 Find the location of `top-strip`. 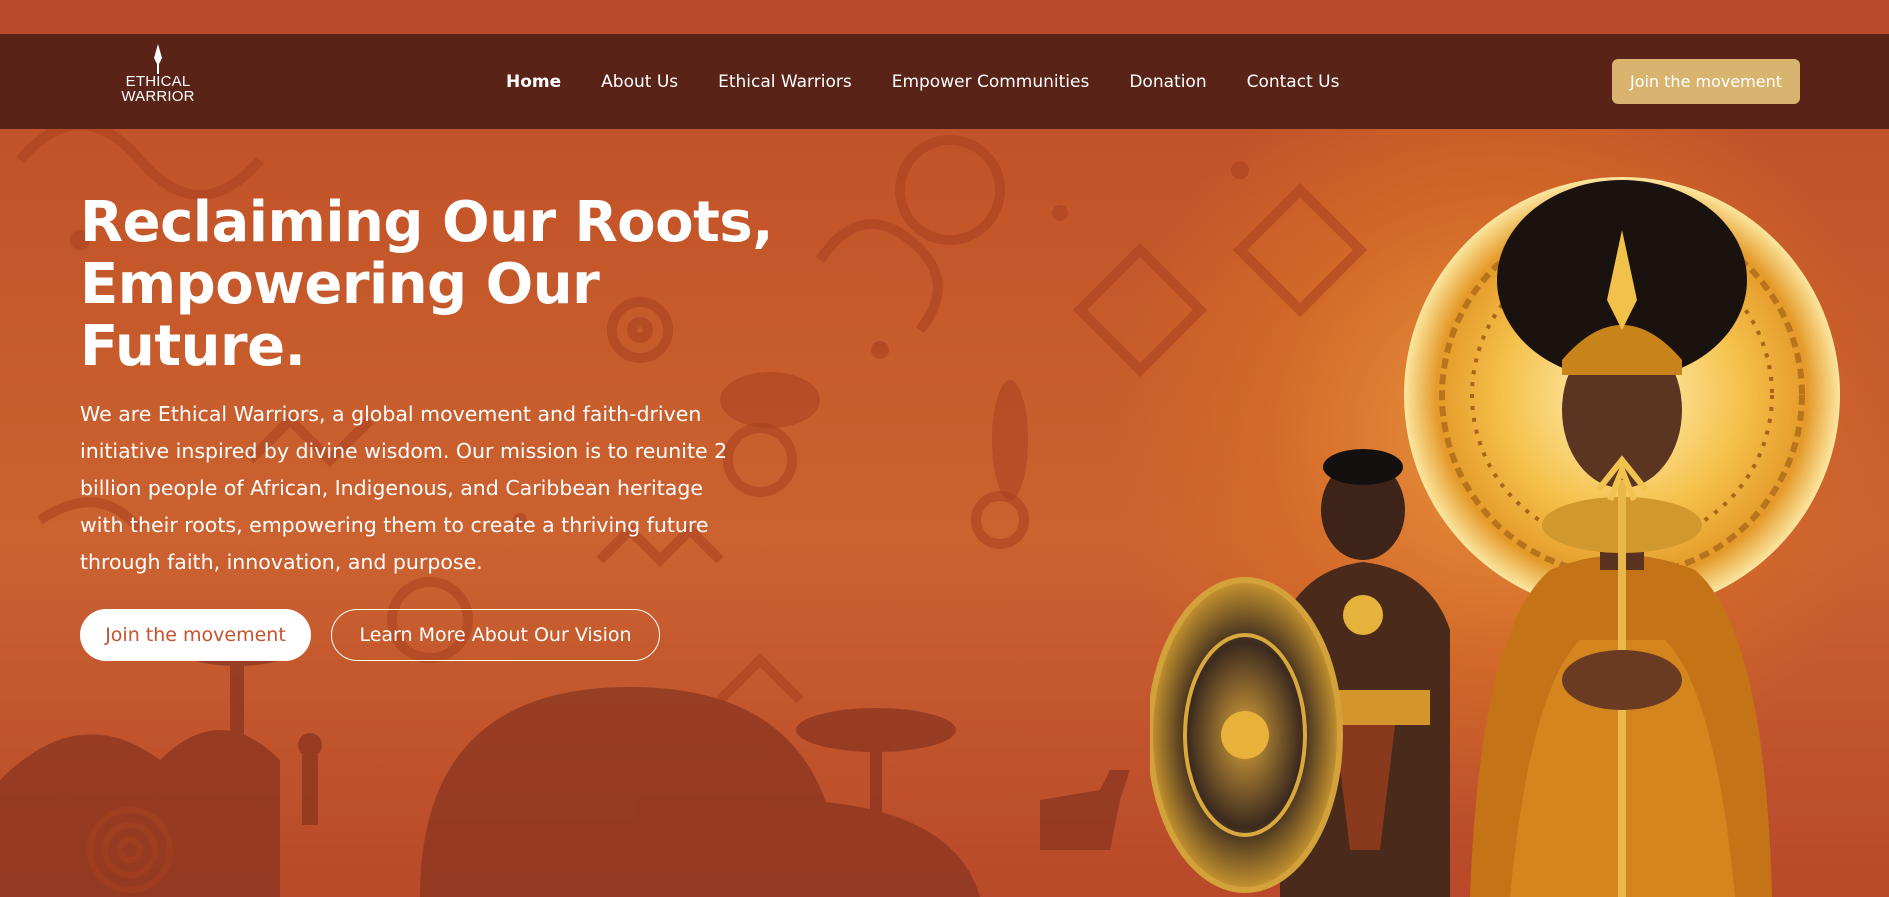

top-strip is located at coordinates (944, 17).